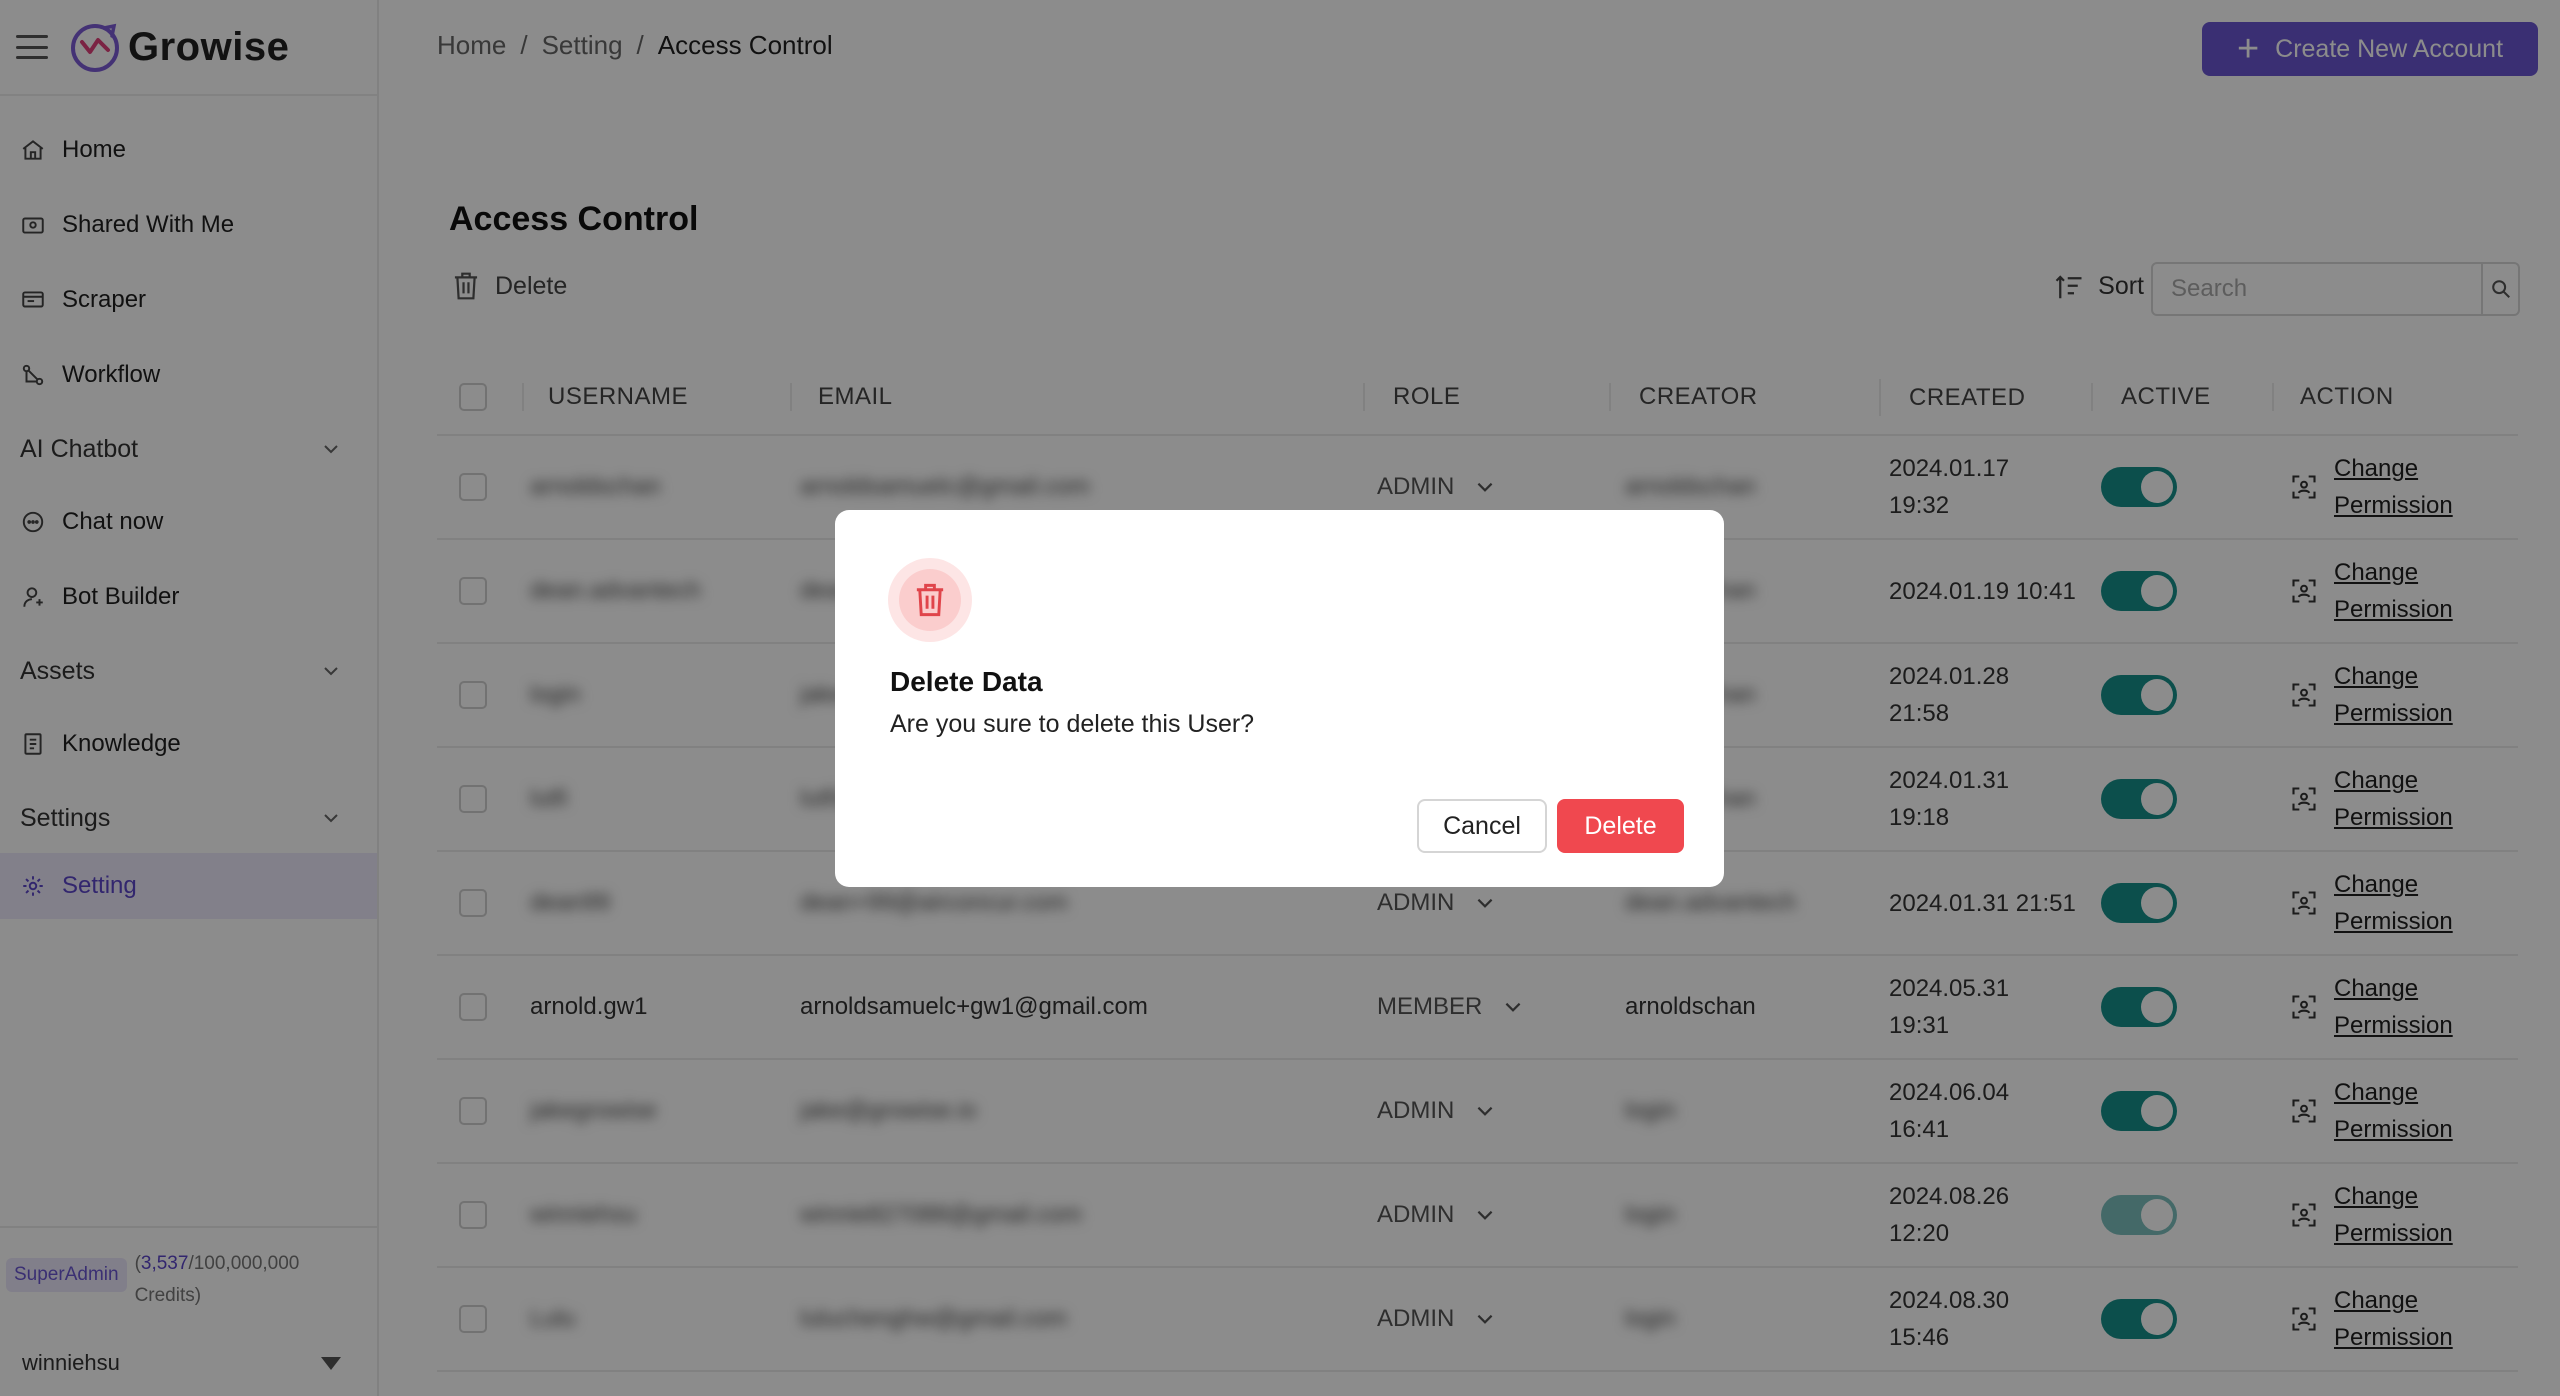 This screenshot has height=1396, width=2560. I want to click on confirm-delete-button: Delete, so click(1620, 826).